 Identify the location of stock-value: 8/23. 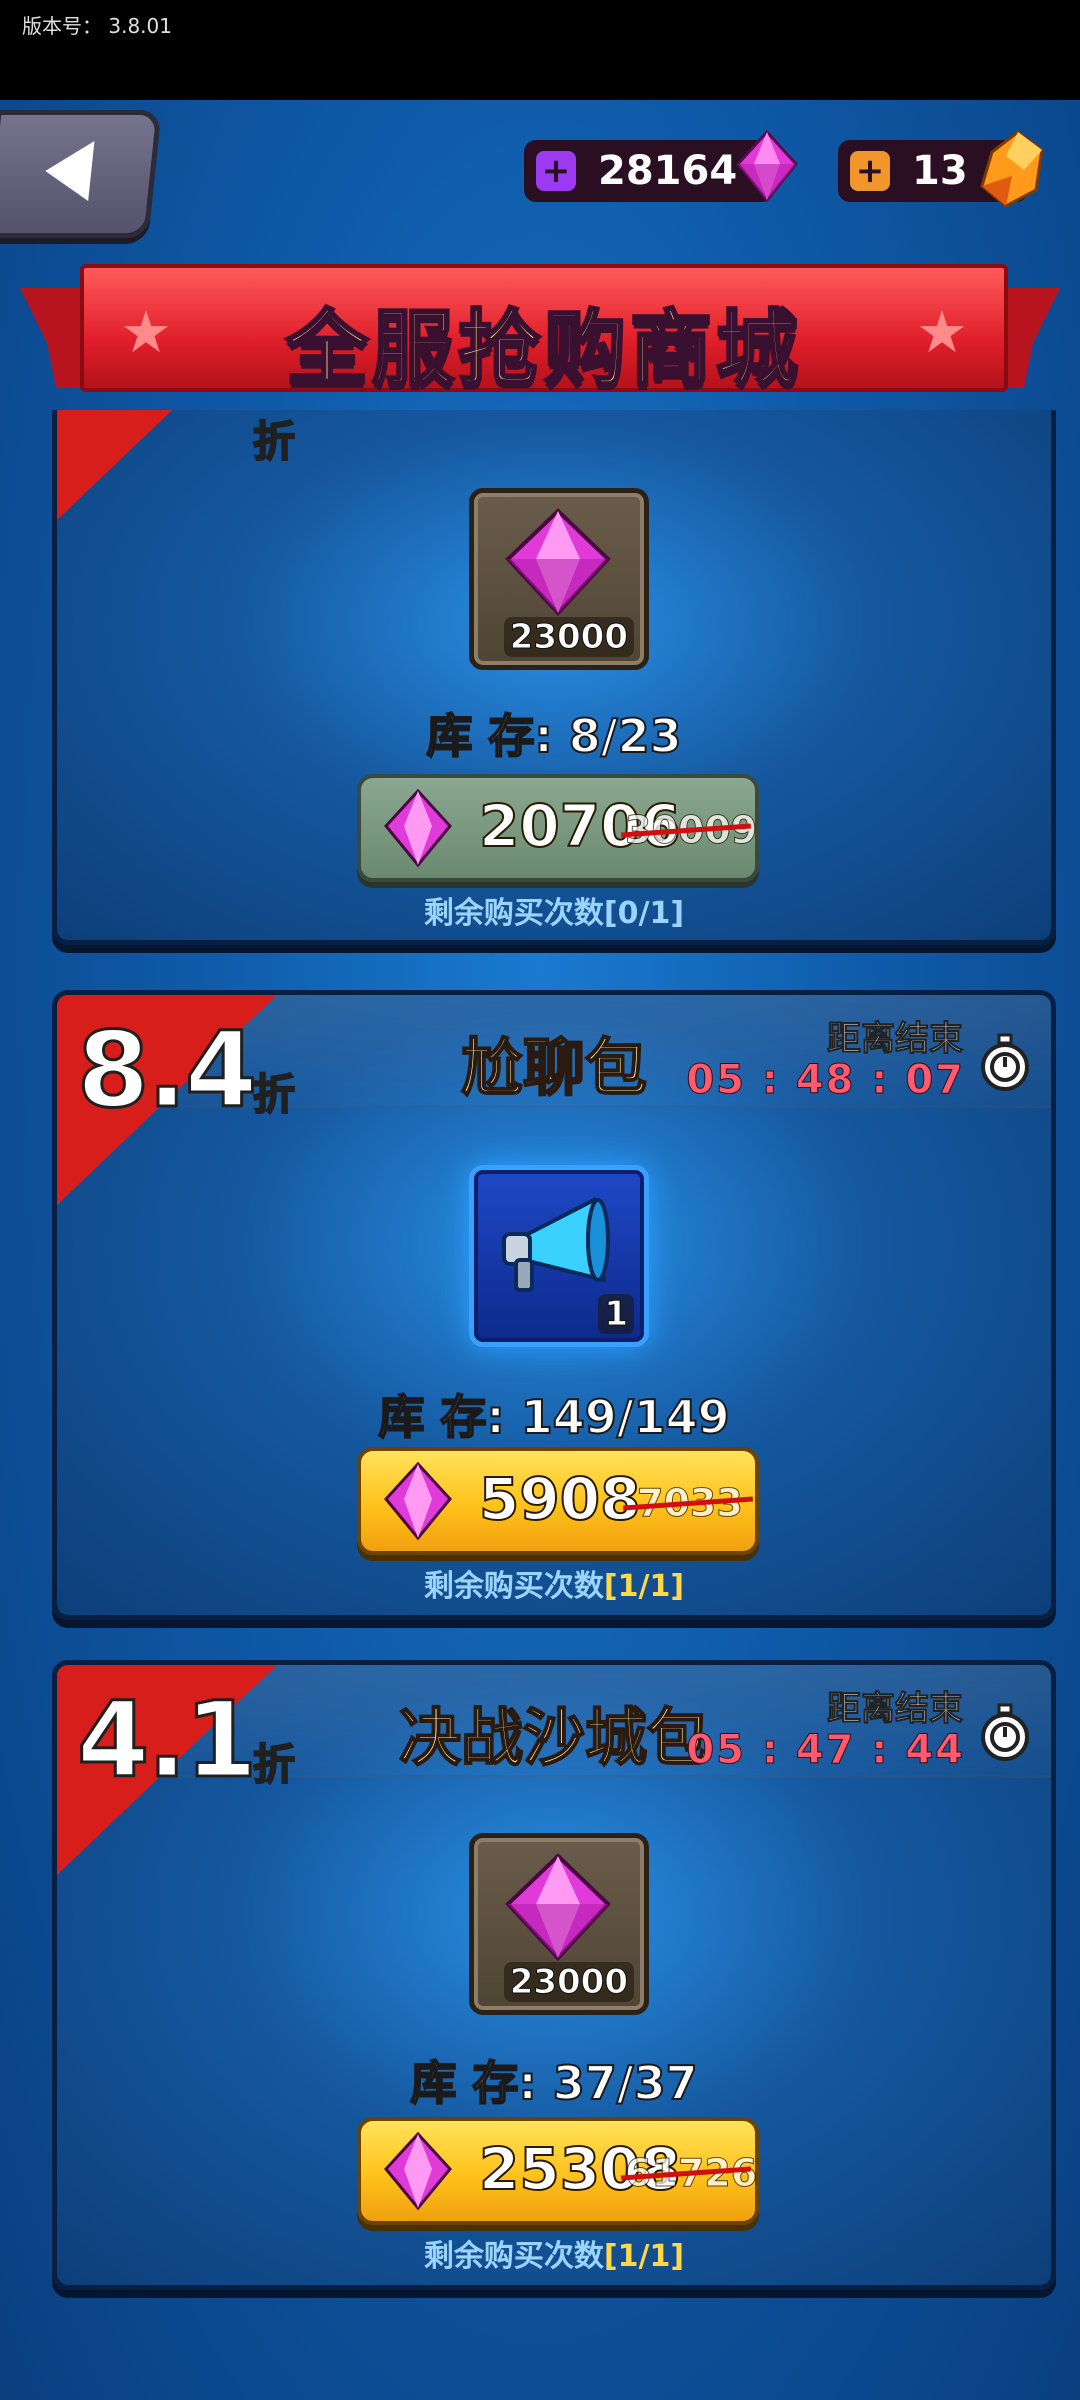
(625, 736).